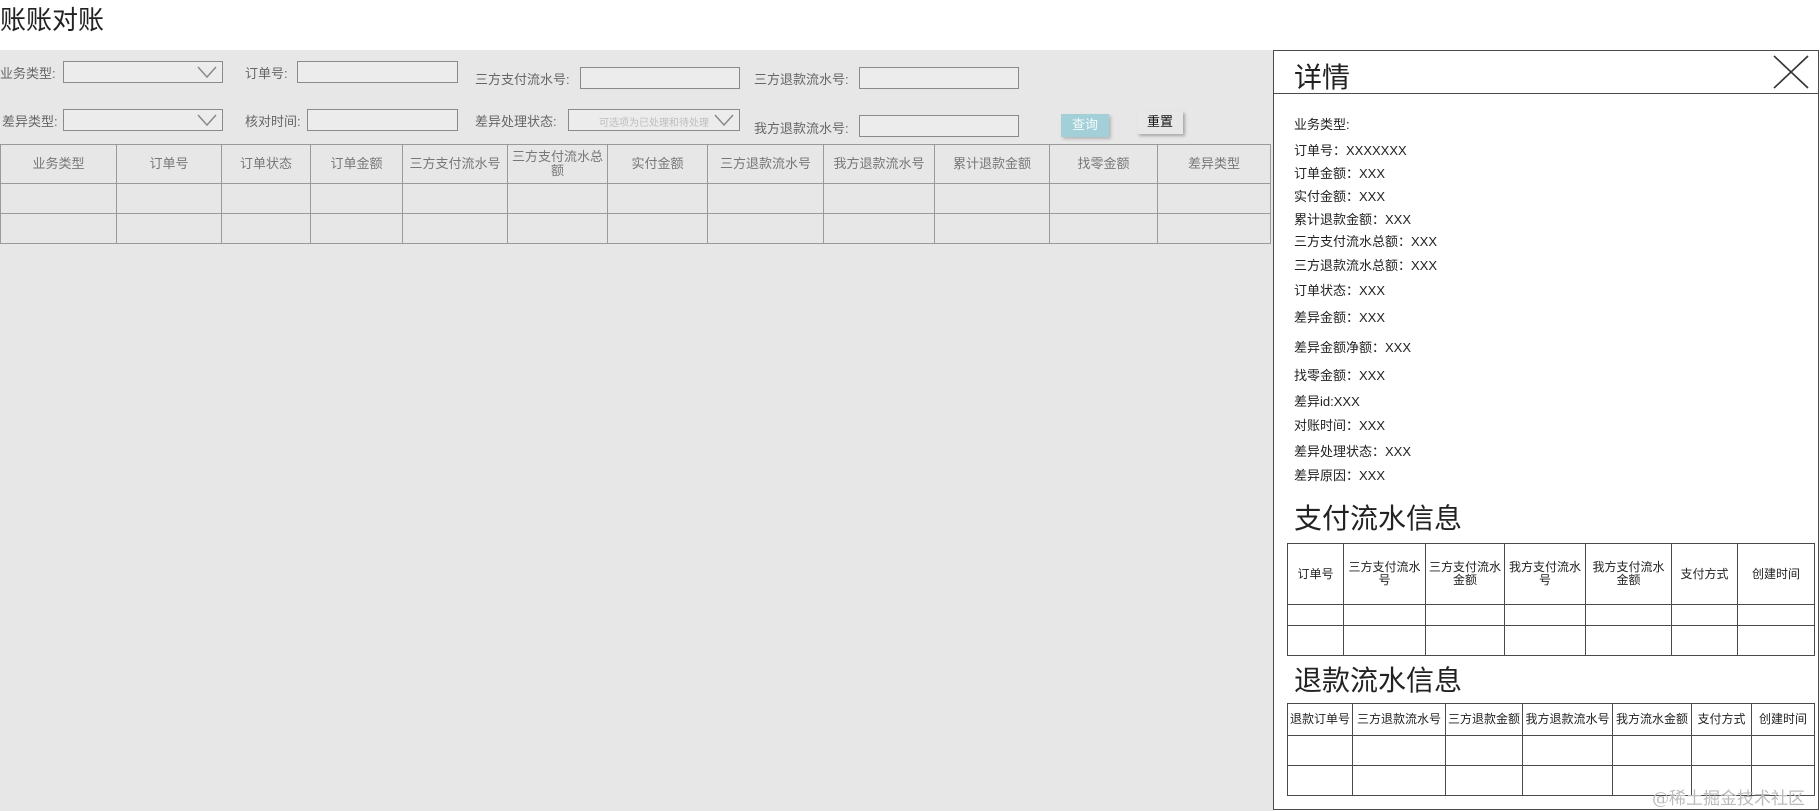  I want to click on diff-status-placeholder: 可选项为已处理和待处理, so click(654, 123).